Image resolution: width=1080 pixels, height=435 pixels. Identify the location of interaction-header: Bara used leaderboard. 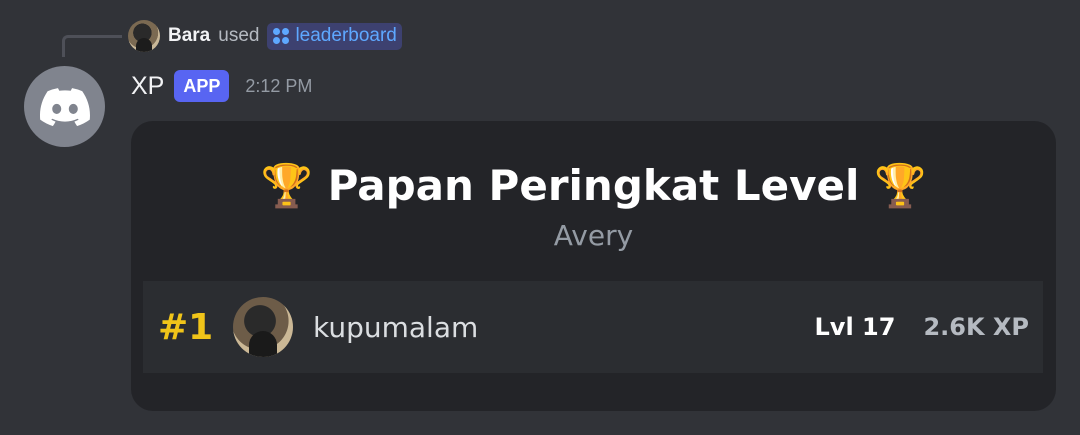
(265, 36).